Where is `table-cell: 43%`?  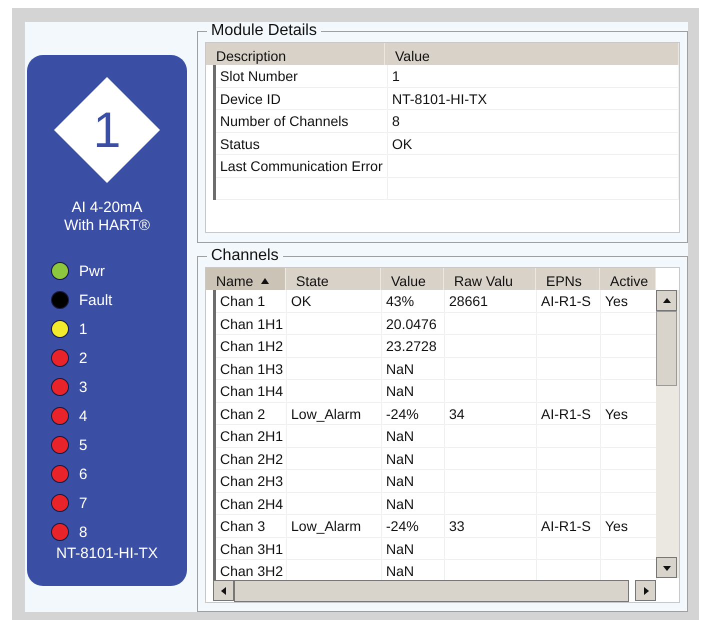 table-cell: 43% is located at coordinates (413, 301).